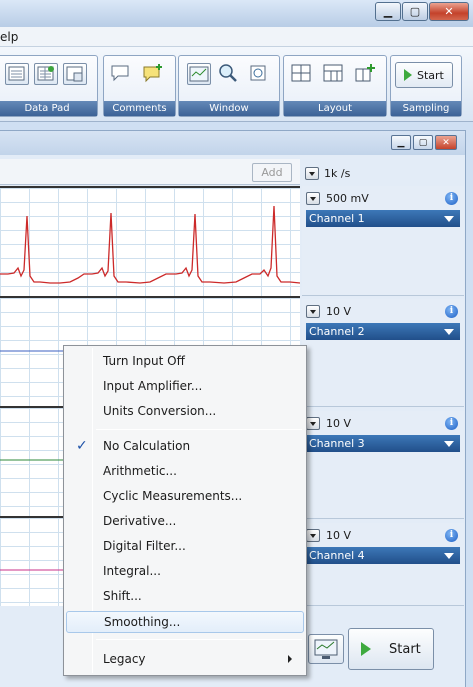  What do you see at coordinates (49, 86) in the screenshot?
I see `toolbar-group-data-pad: Data Pad` at bounding box center [49, 86].